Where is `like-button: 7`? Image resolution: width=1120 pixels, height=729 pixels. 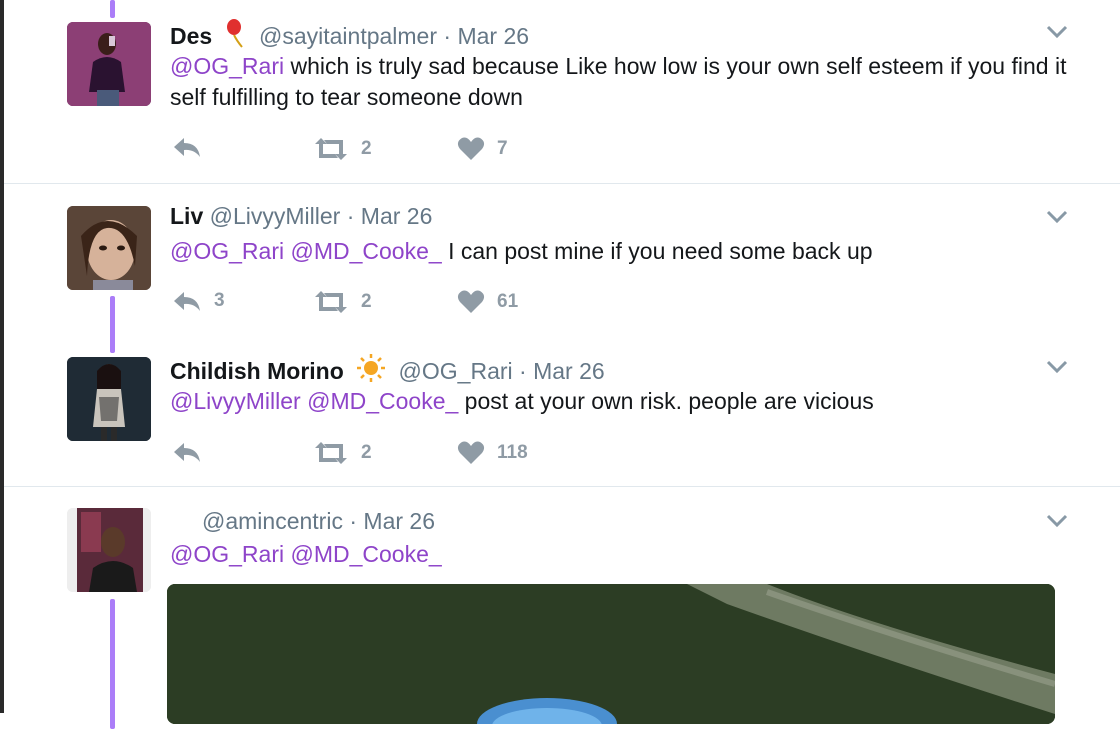
like-button: 7 is located at coordinates (482, 149).